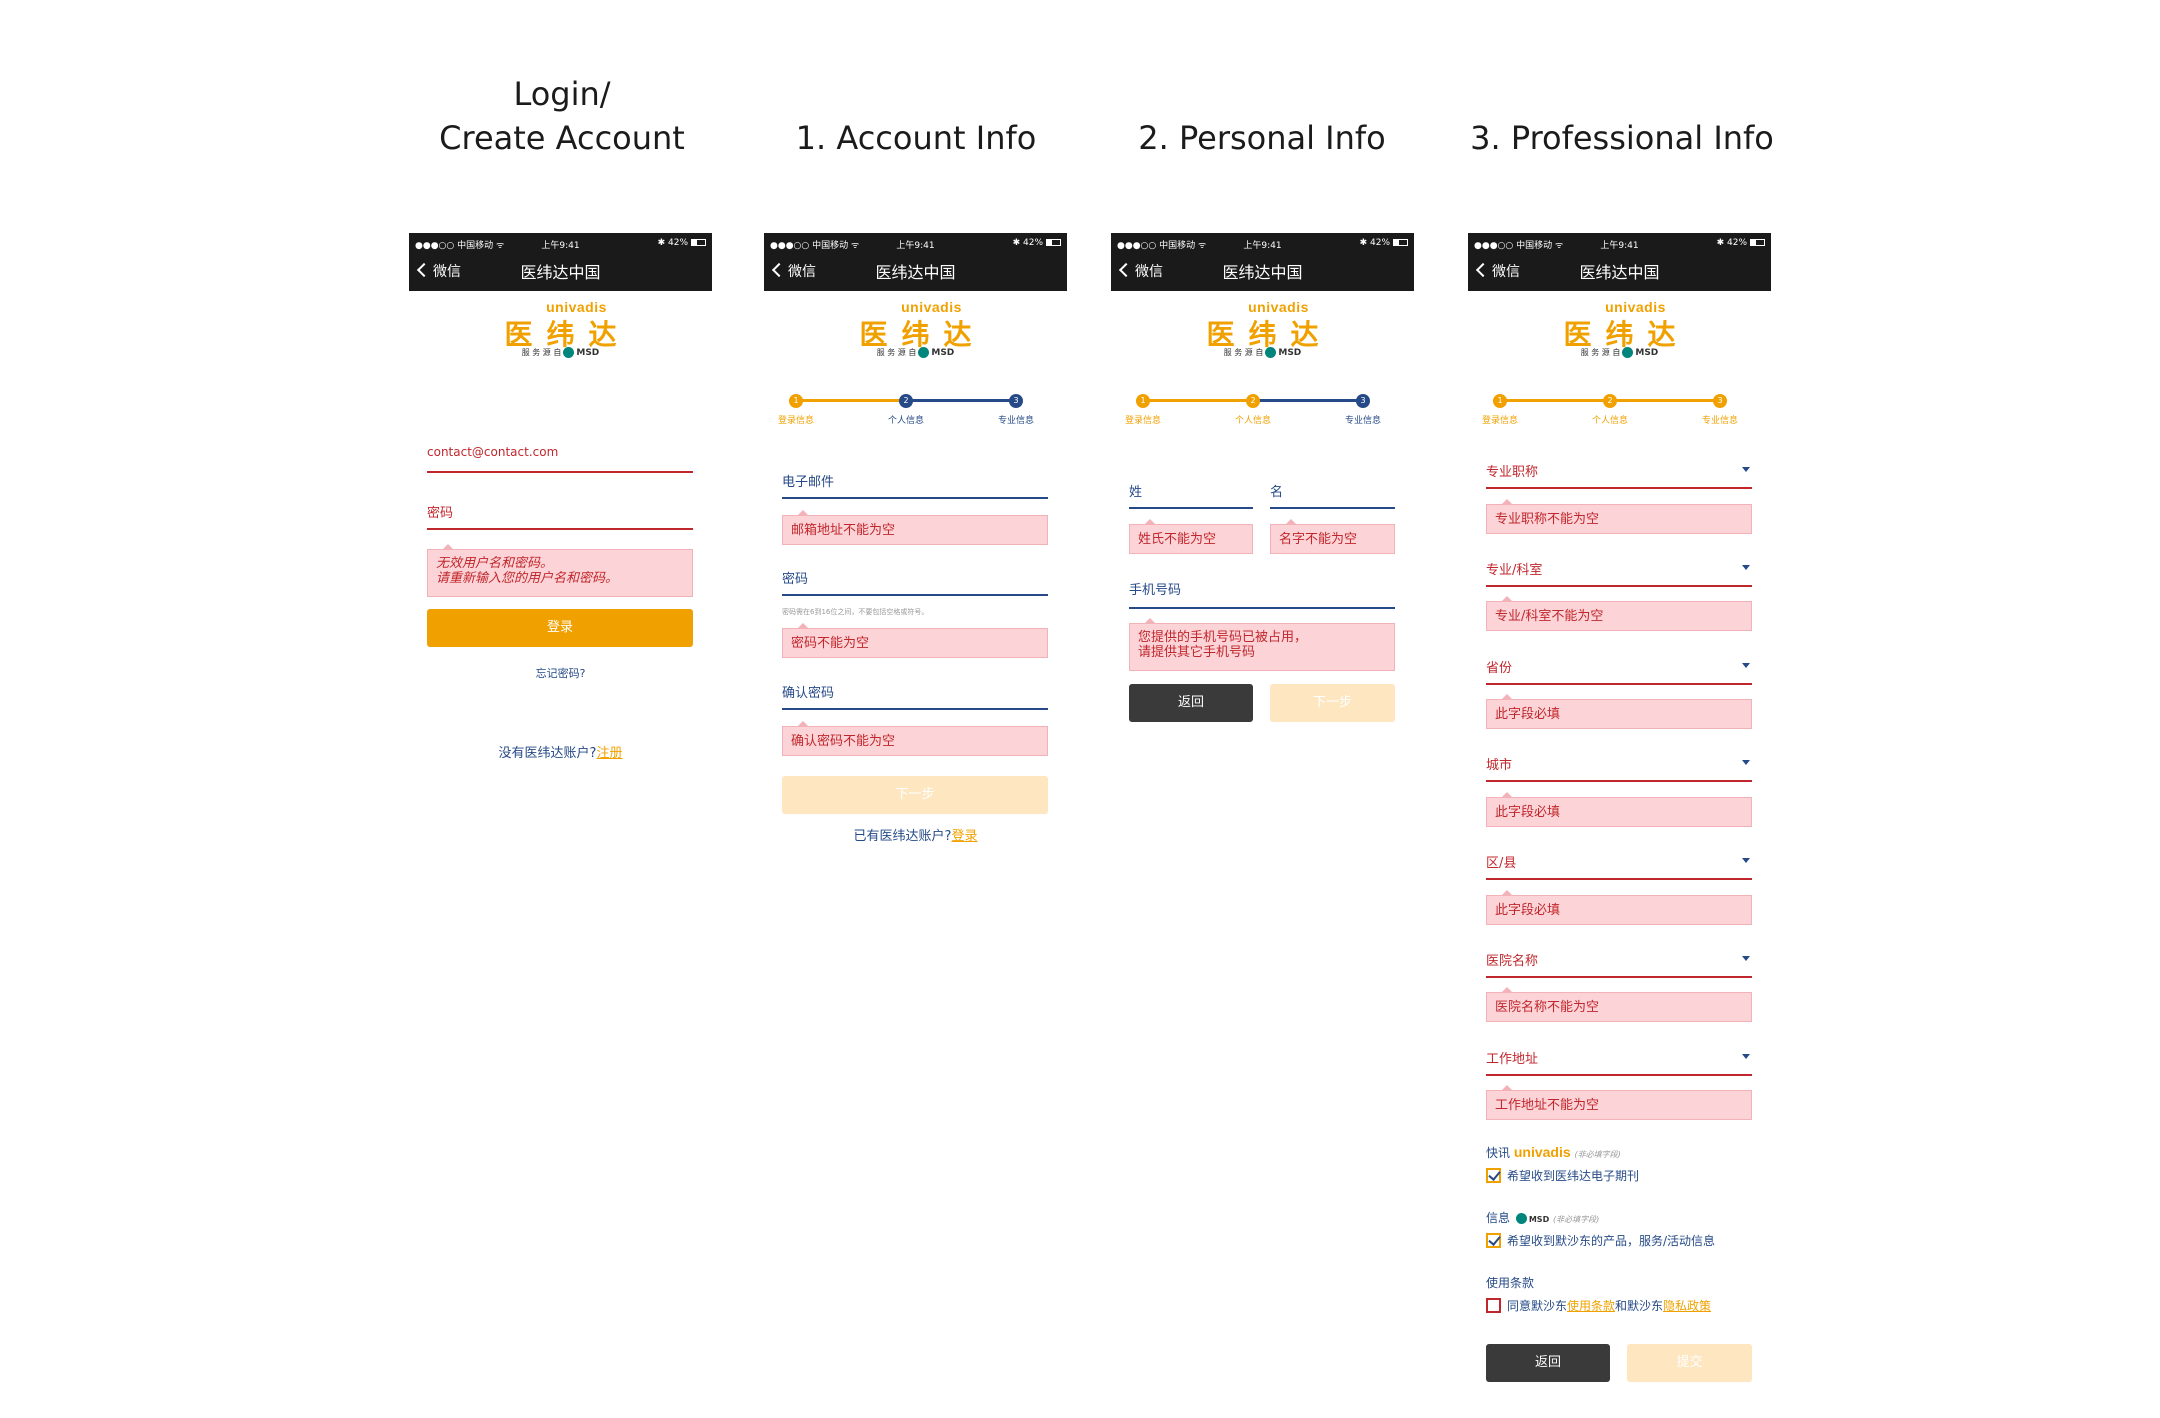 The width and height of the screenshot is (2160, 1418). I want to click on news-label-row: 快讯 univadis (非必填字段), so click(1553, 1152).